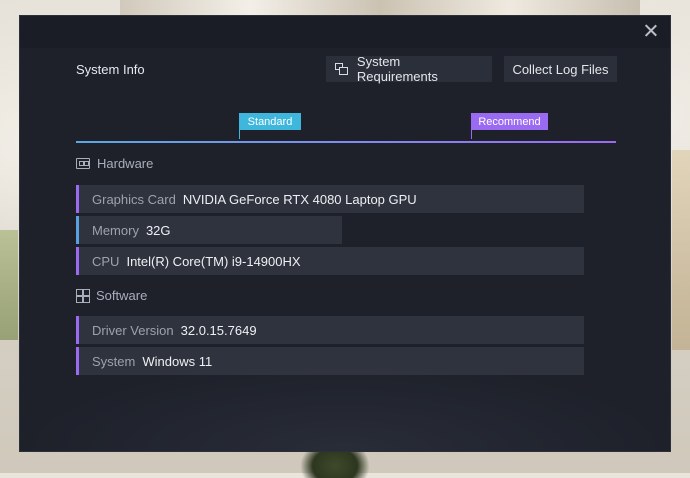 This screenshot has width=690, height=478. What do you see at coordinates (83, 296) in the screenshot?
I see `windows-icon` at bounding box center [83, 296].